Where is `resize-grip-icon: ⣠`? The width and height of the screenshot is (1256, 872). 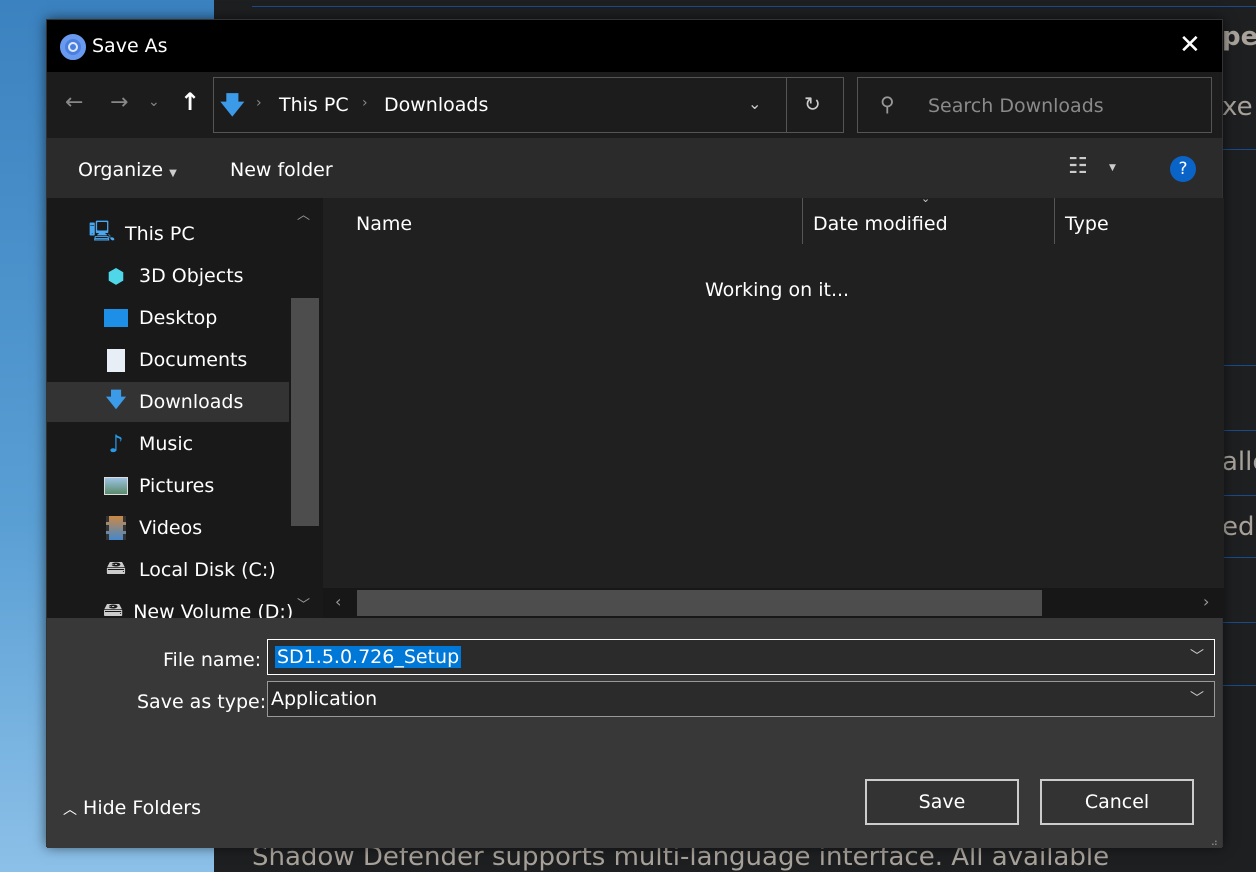
resize-grip-icon: ⣠ is located at coordinates (1214, 840).